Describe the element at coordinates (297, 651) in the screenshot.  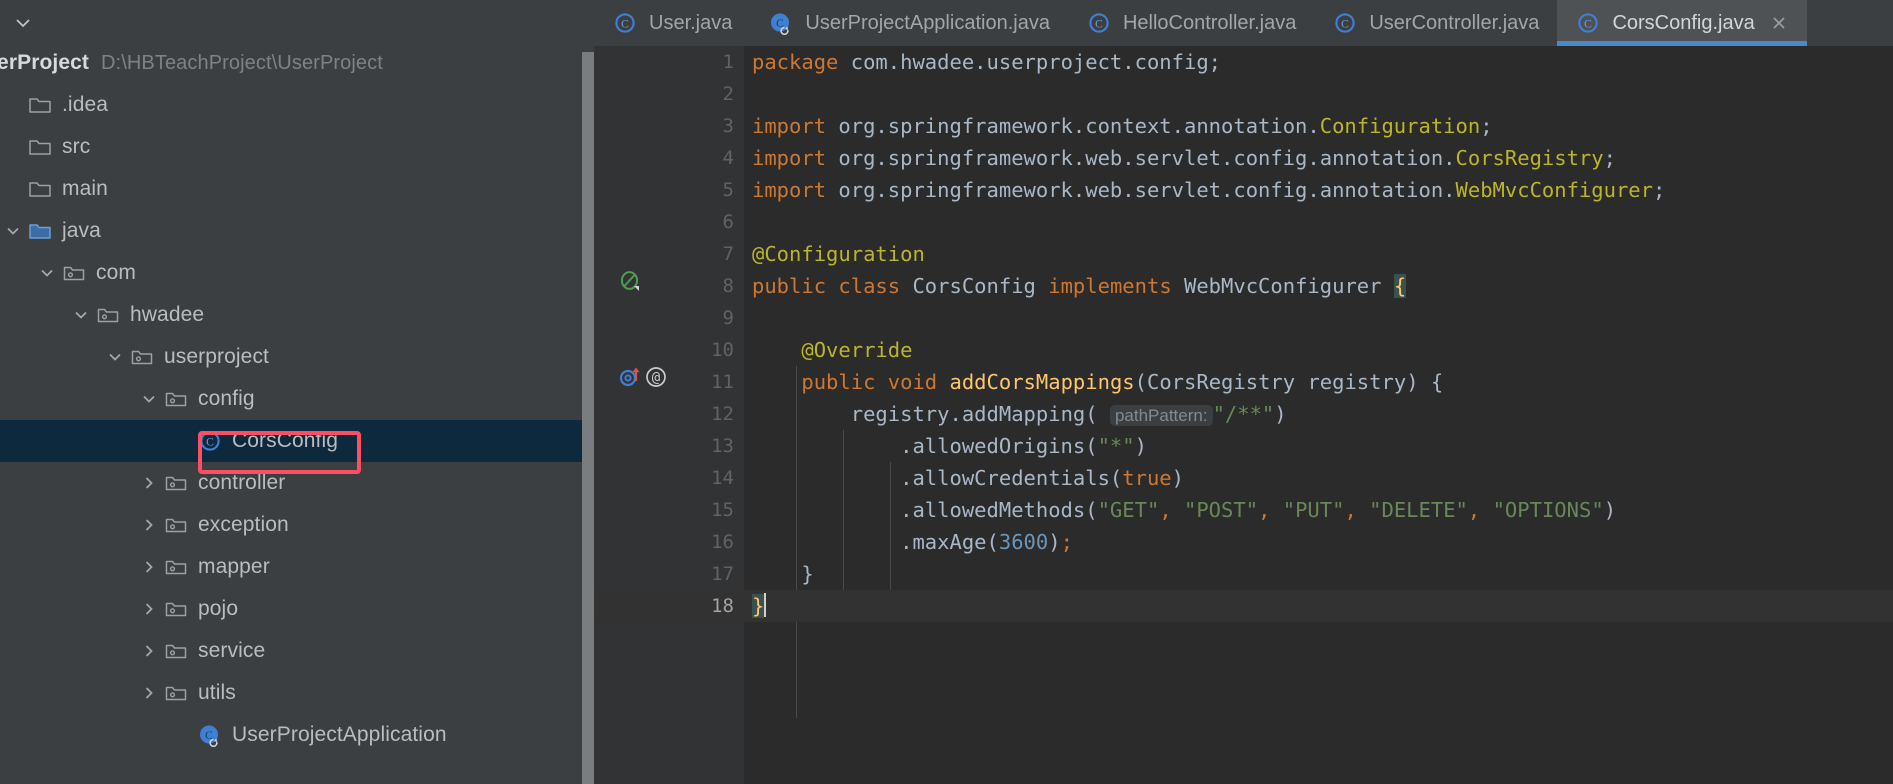
I see `tree-item-service: service` at that location.